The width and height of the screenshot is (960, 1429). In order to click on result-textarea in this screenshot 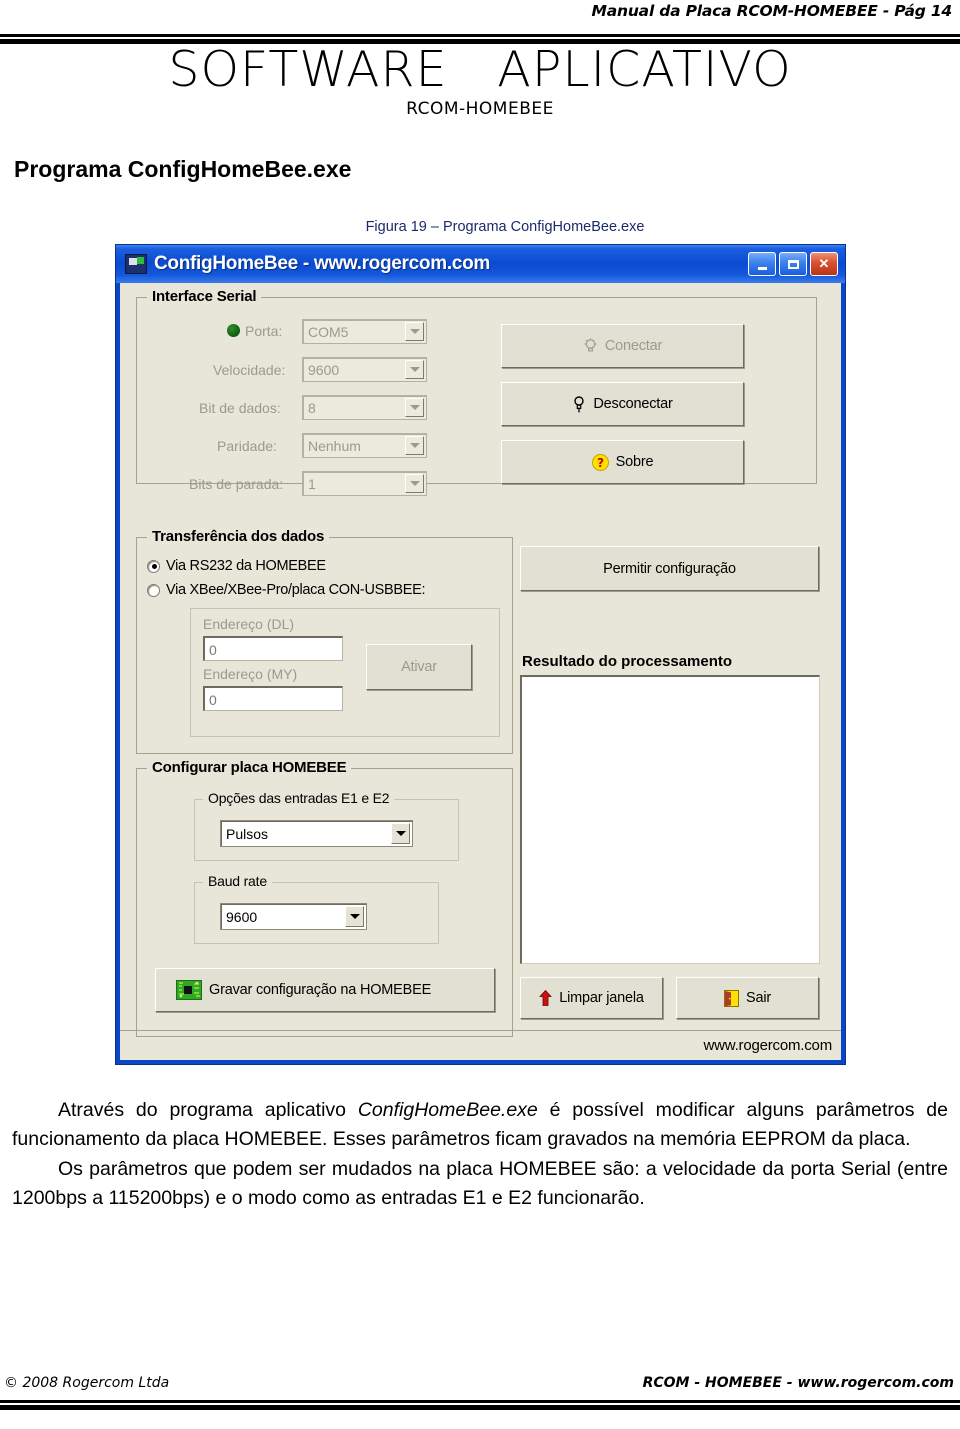, I will do `click(670, 819)`.